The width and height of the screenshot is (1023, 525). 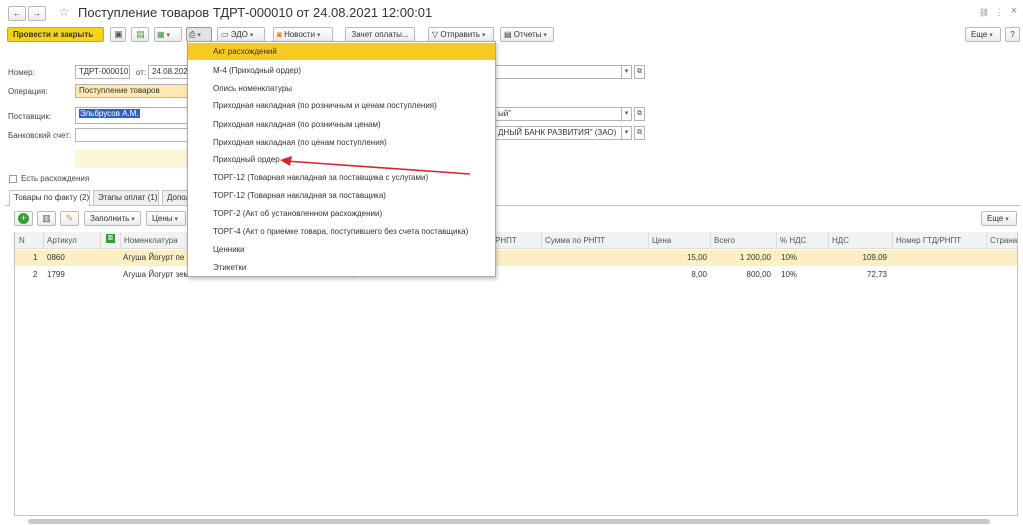 I want to click on help-button: ?, so click(x=1012, y=34).